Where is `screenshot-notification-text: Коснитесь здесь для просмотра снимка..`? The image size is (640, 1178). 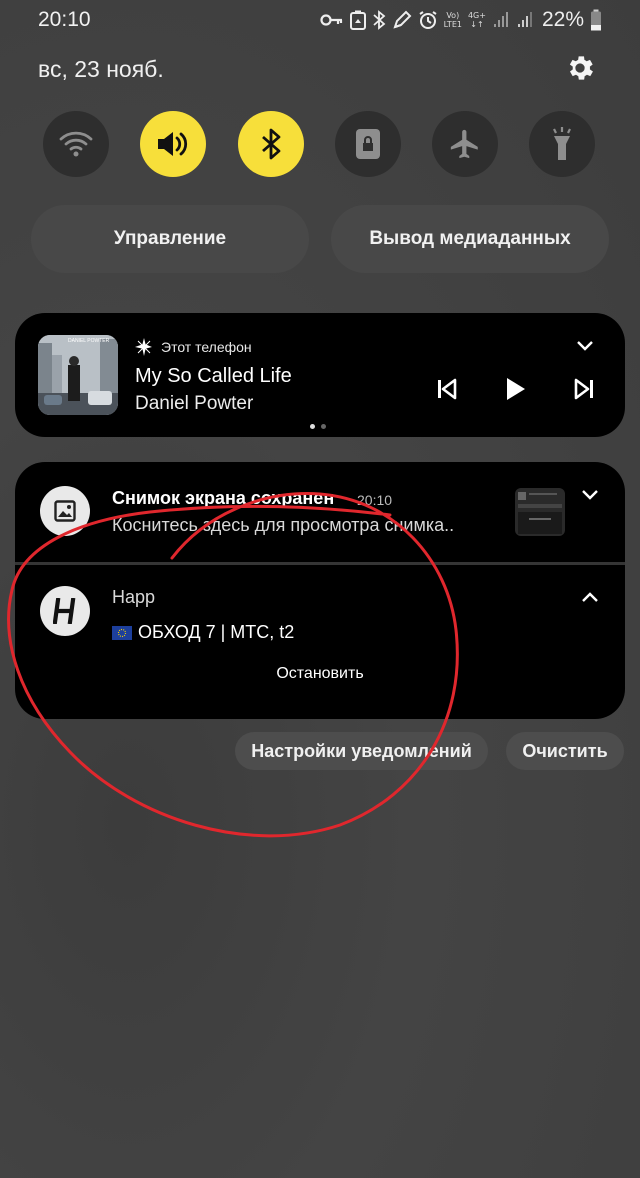 screenshot-notification-text: Коснитесь здесь для просмотра снимка.. is located at coordinates (283, 525).